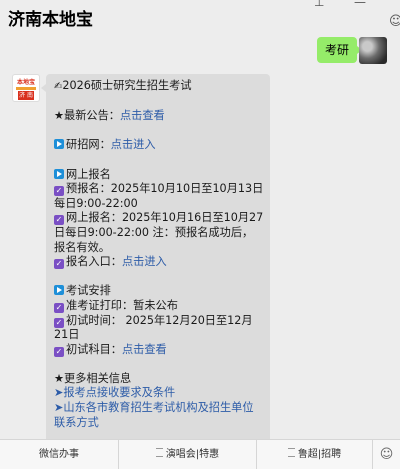  Describe the element at coordinates (153, 327) in the screenshot. I see `first-exam-time-text: 初试时间： 2025年12月20日至12月21日` at that location.